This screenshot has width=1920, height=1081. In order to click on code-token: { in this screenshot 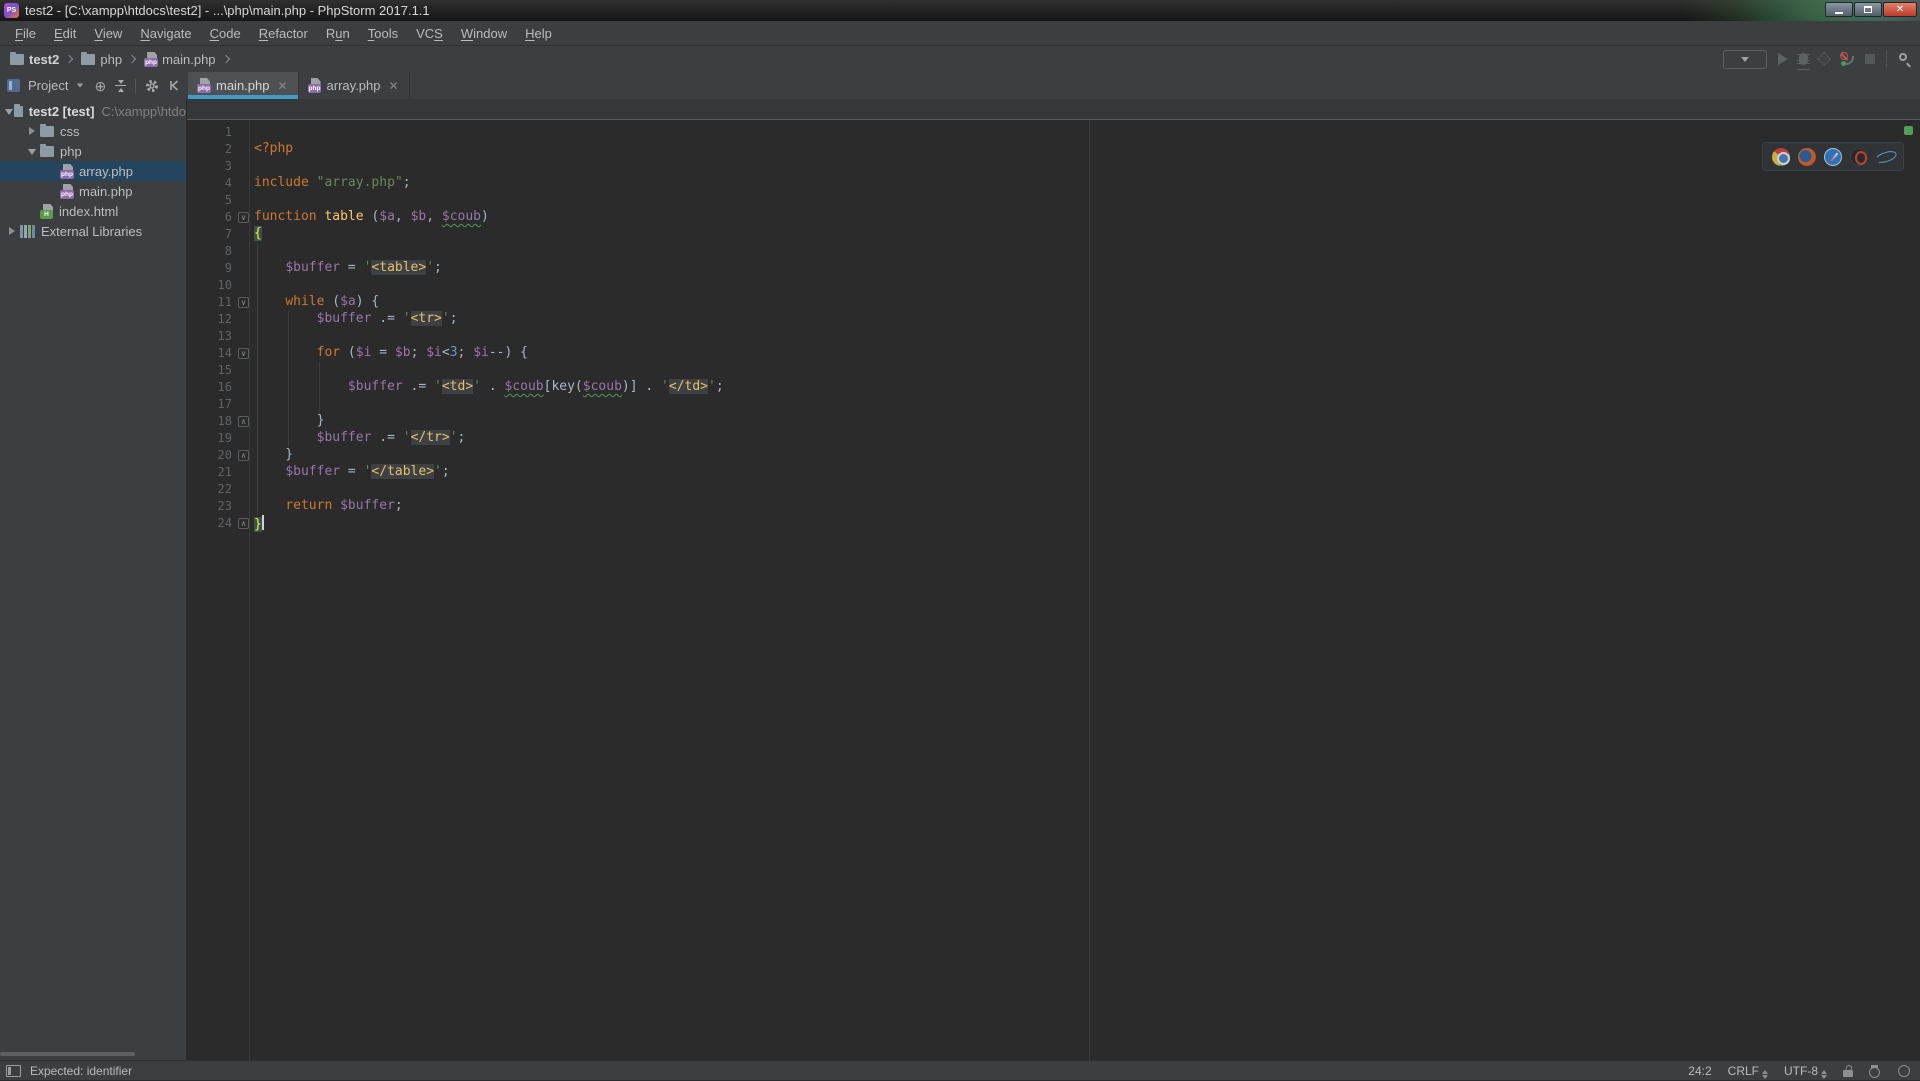, I will do `click(258, 233)`.